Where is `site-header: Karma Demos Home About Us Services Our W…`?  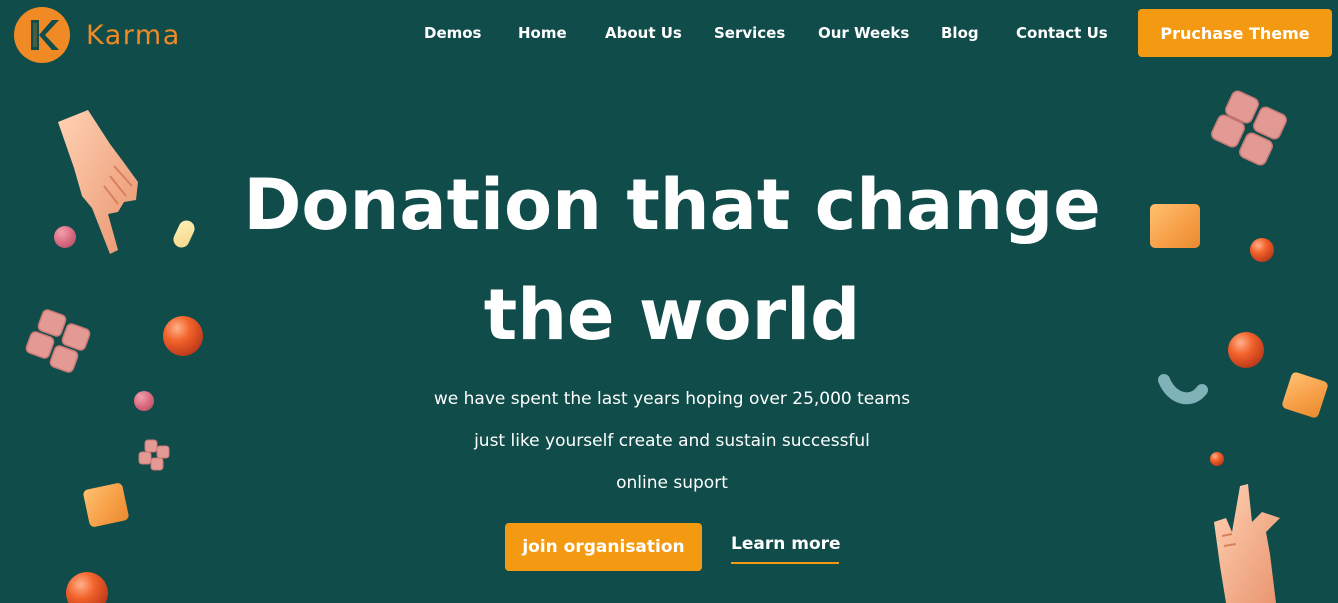
site-header: Karma Demos Home About Us Services Our W… is located at coordinates (669, 35).